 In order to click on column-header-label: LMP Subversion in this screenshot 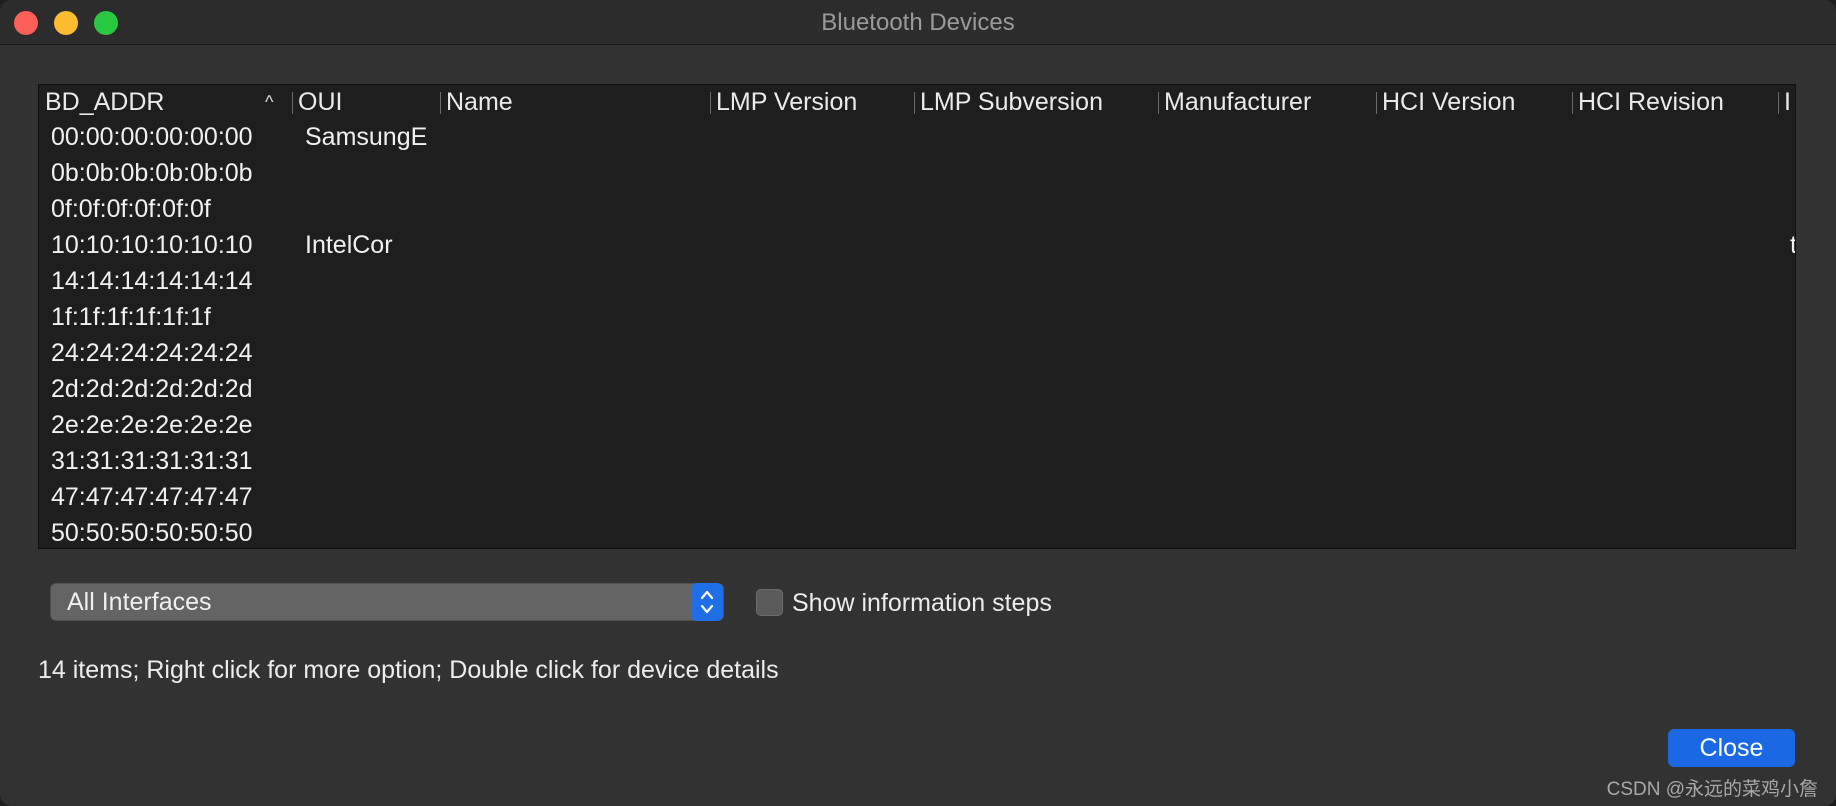, I will do `click(1011, 102)`.